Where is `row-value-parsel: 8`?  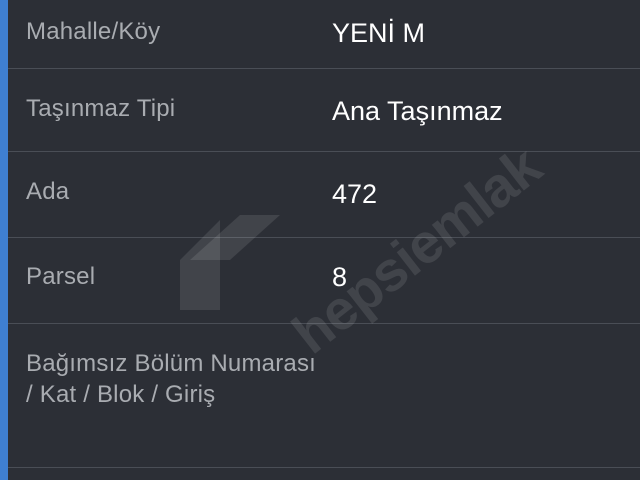
row-value-parsel: 8 is located at coordinates (340, 277).